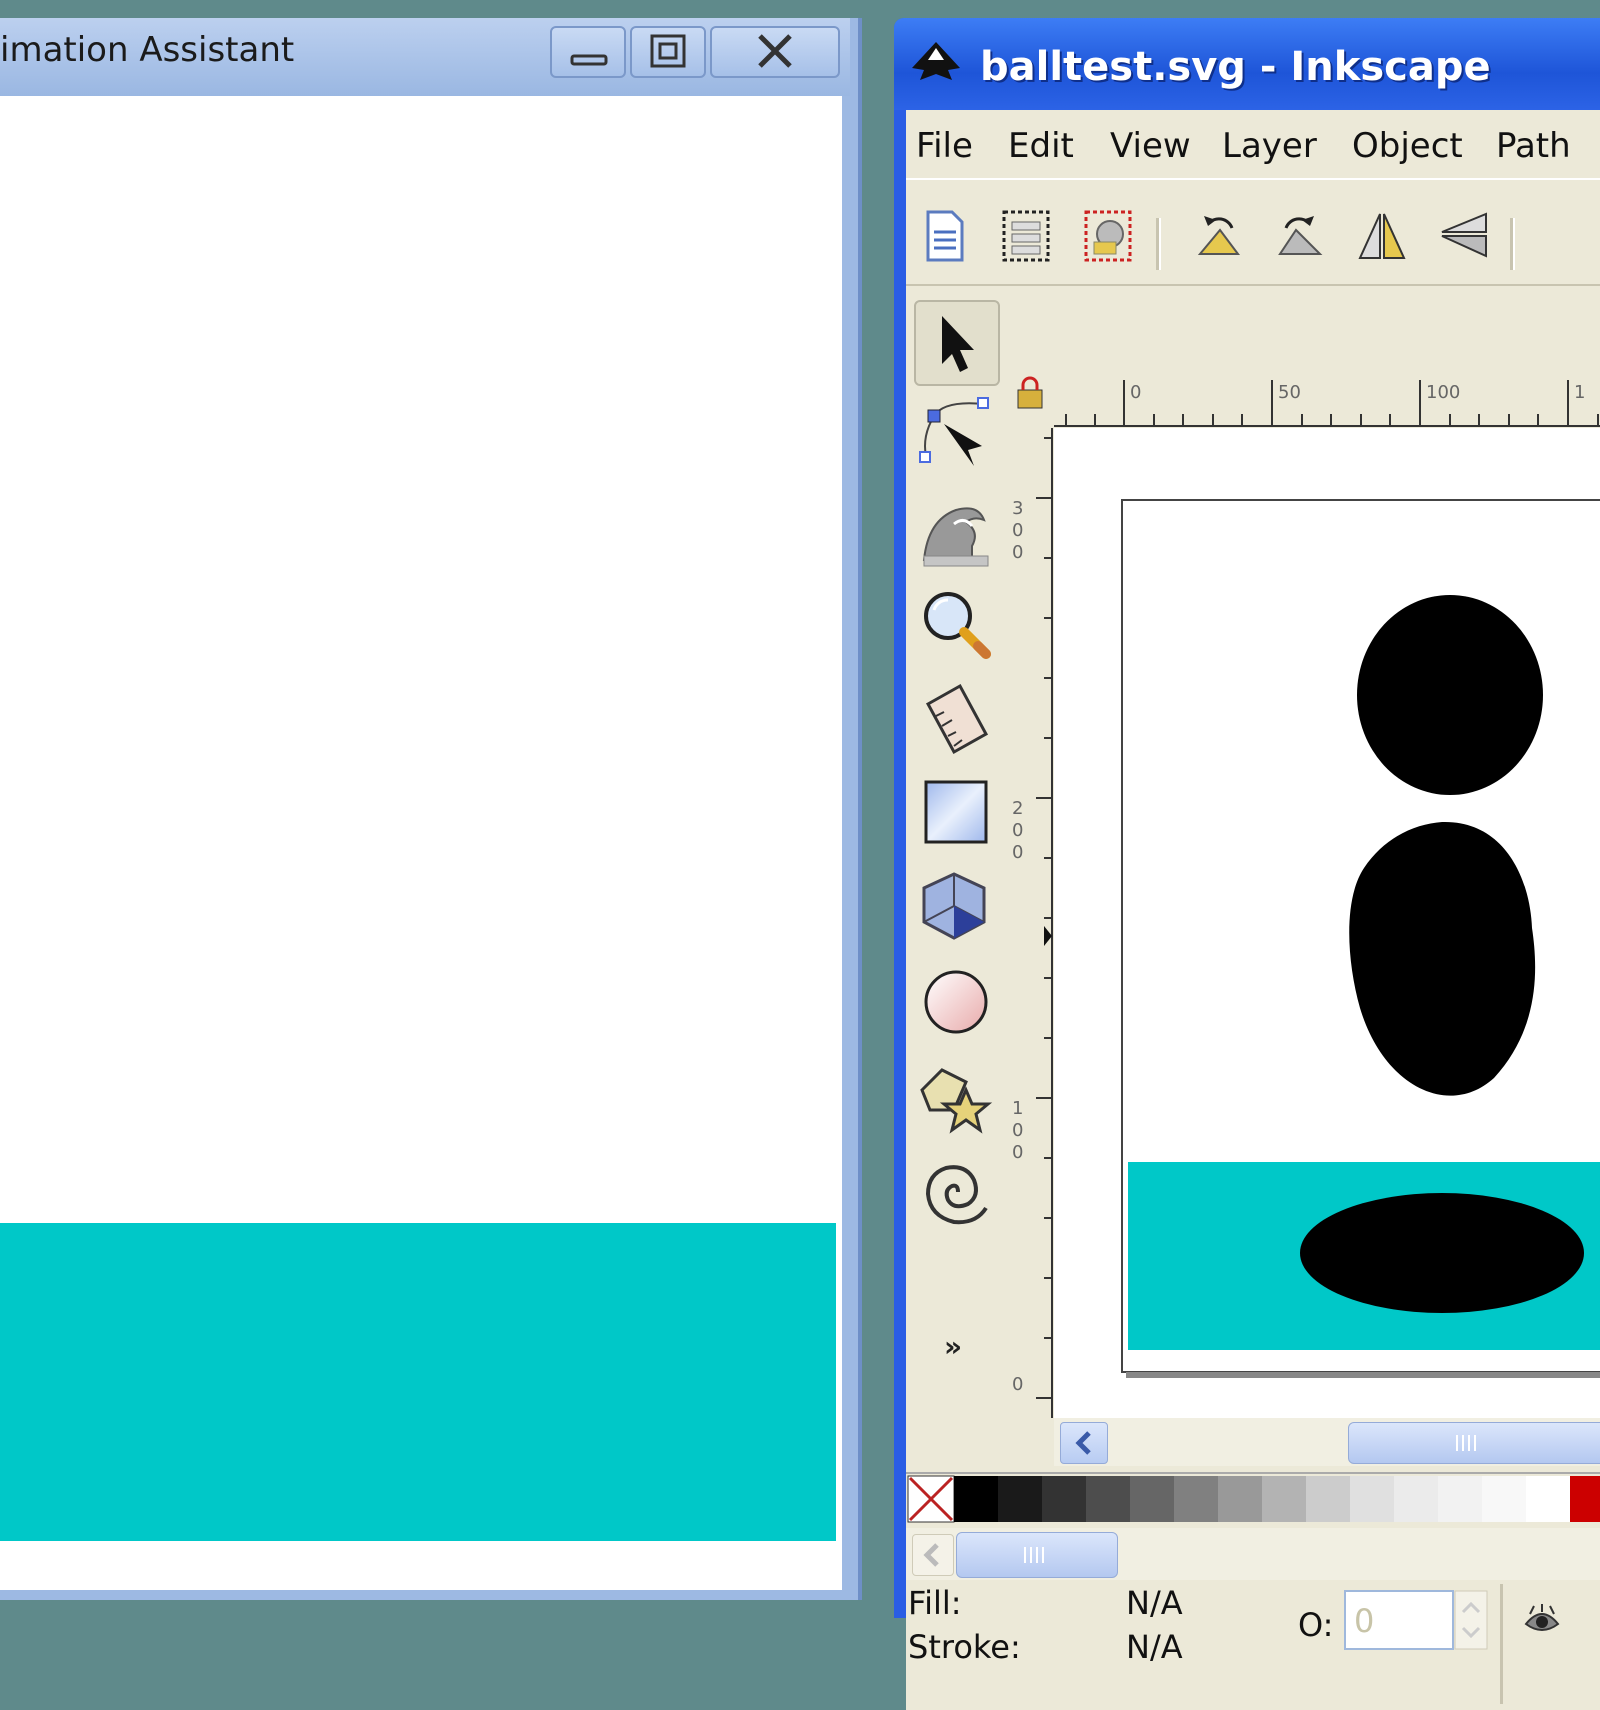  I want to click on new-document-icon, so click(944, 236).